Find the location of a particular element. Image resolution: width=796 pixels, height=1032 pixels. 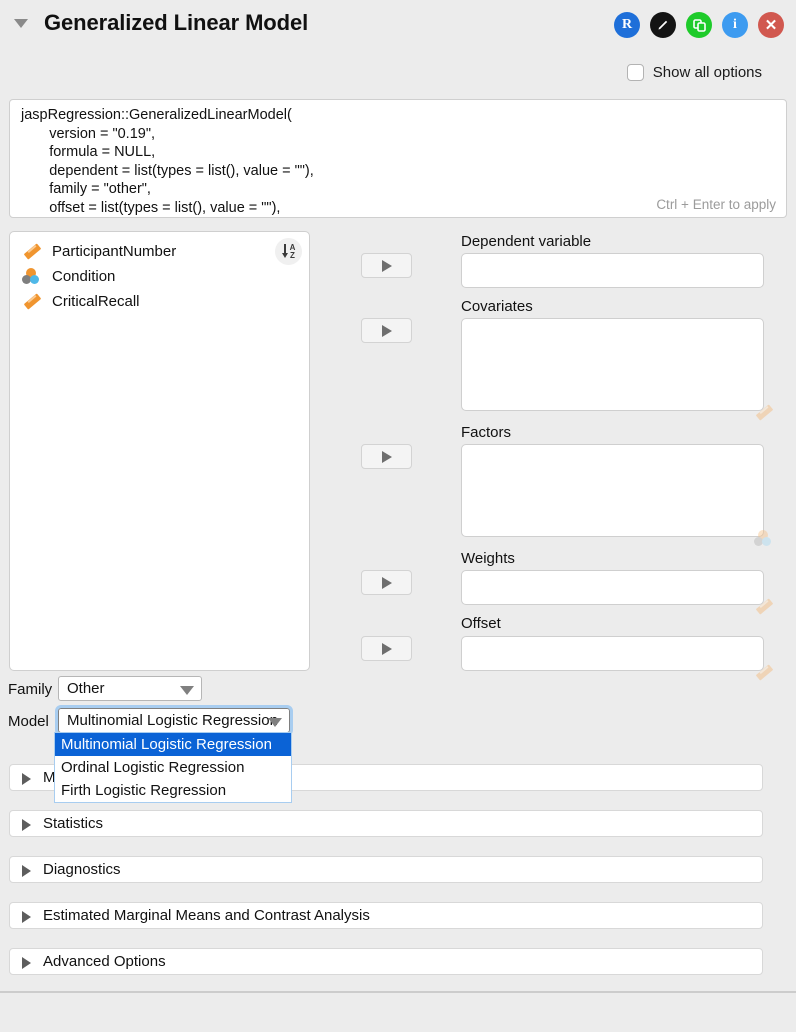

assign-dependent-button is located at coordinates (386, 265).